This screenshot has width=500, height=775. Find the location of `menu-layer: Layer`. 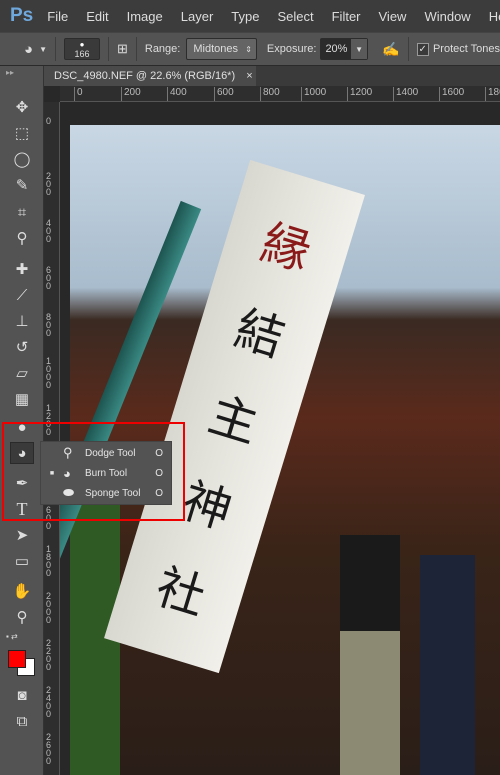

menu-layer: Layer is located at coordinates (197, 16).